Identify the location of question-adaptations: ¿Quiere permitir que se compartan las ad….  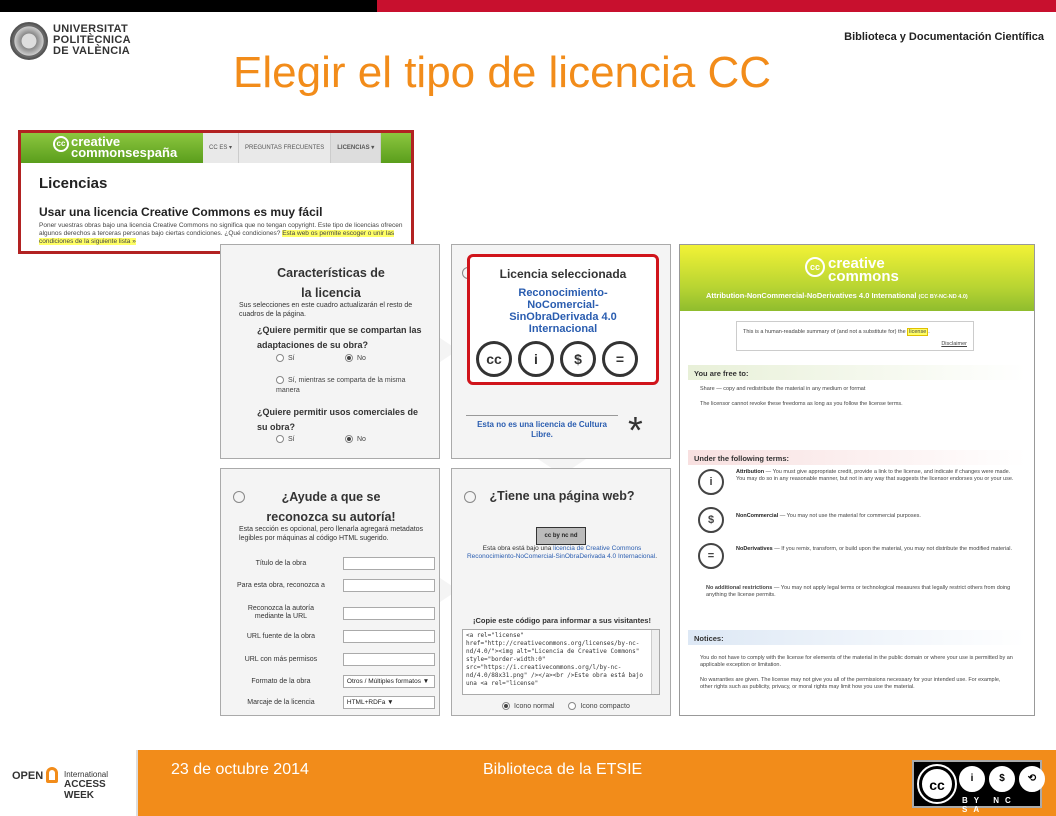
(339, 337).